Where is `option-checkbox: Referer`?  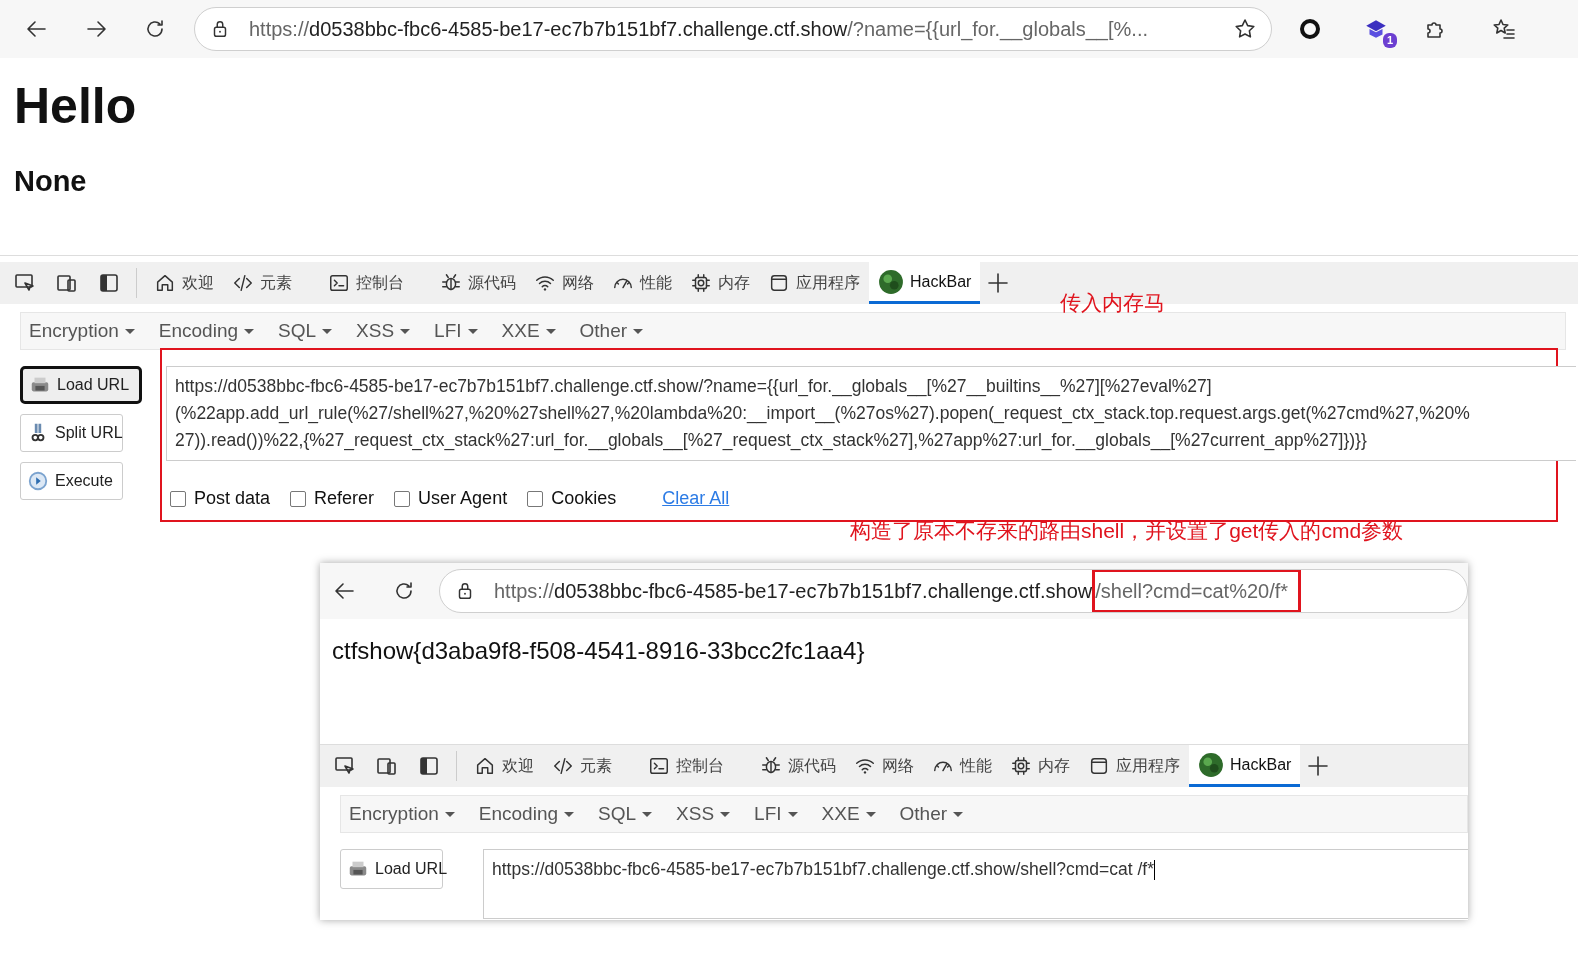 option-checkbox: Referer is located at coordinates (332, 498).